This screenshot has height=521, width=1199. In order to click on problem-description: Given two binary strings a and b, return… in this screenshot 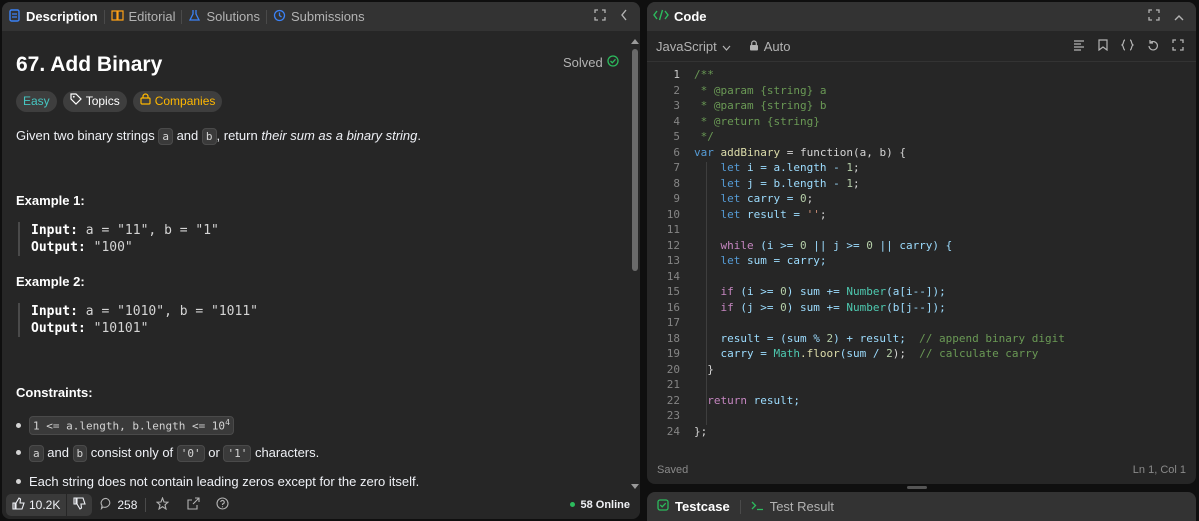, I will do `click(219, 136)`.